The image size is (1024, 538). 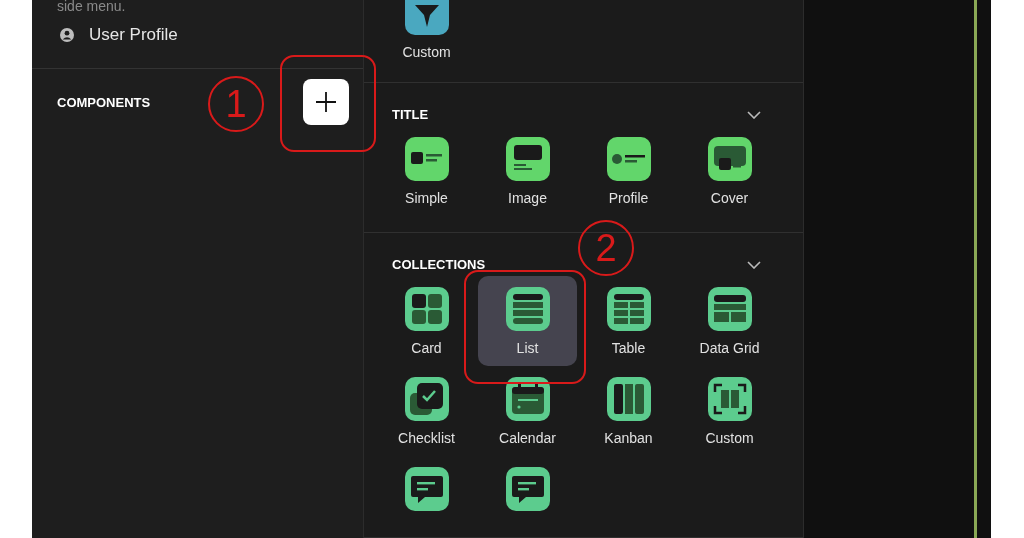 What do you see at coordinates (527, 411) in the screenshot?
I see `component-item: Calendar` at bounding box center [527, 411].